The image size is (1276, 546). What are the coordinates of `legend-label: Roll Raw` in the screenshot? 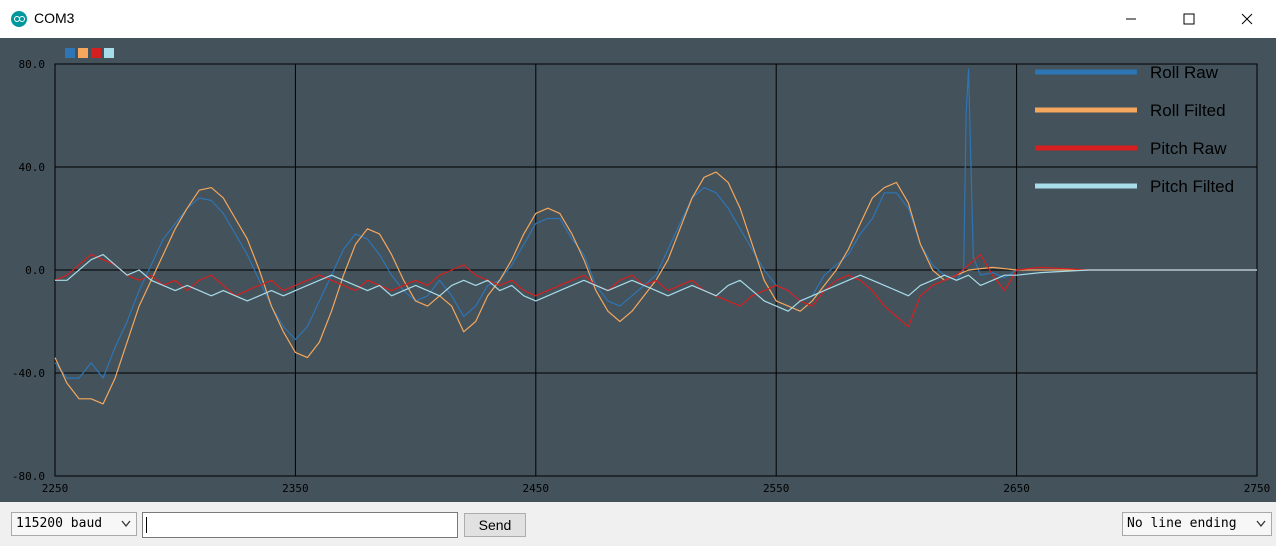 It's located at (1184, 72).